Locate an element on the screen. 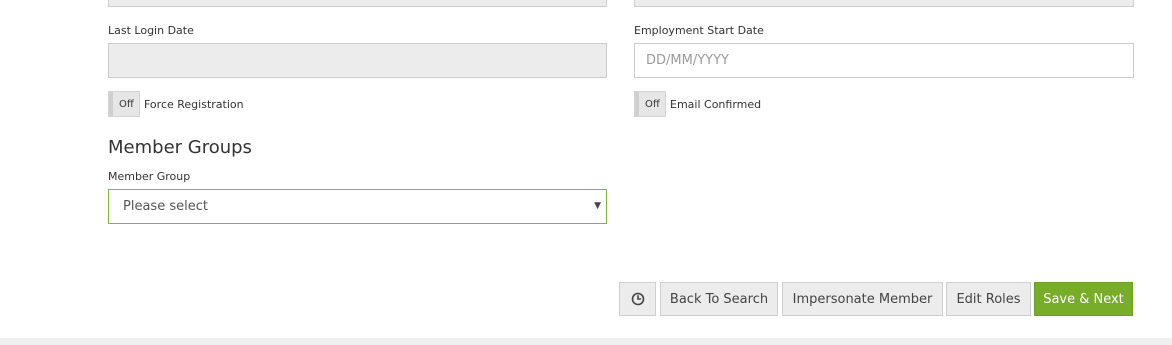  email-confirmed-switch: Off is located at coordinates (650, 104).